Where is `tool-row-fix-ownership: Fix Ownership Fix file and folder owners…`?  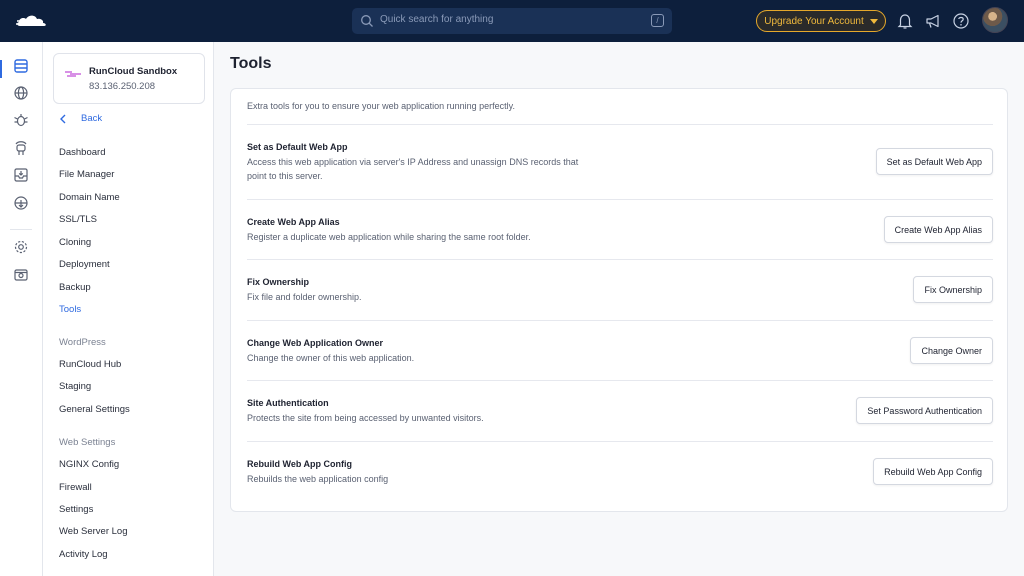
tool-row-fix-ownership: Fix Ownership Fix file and folder owners… is located at coordinates (620, 289).